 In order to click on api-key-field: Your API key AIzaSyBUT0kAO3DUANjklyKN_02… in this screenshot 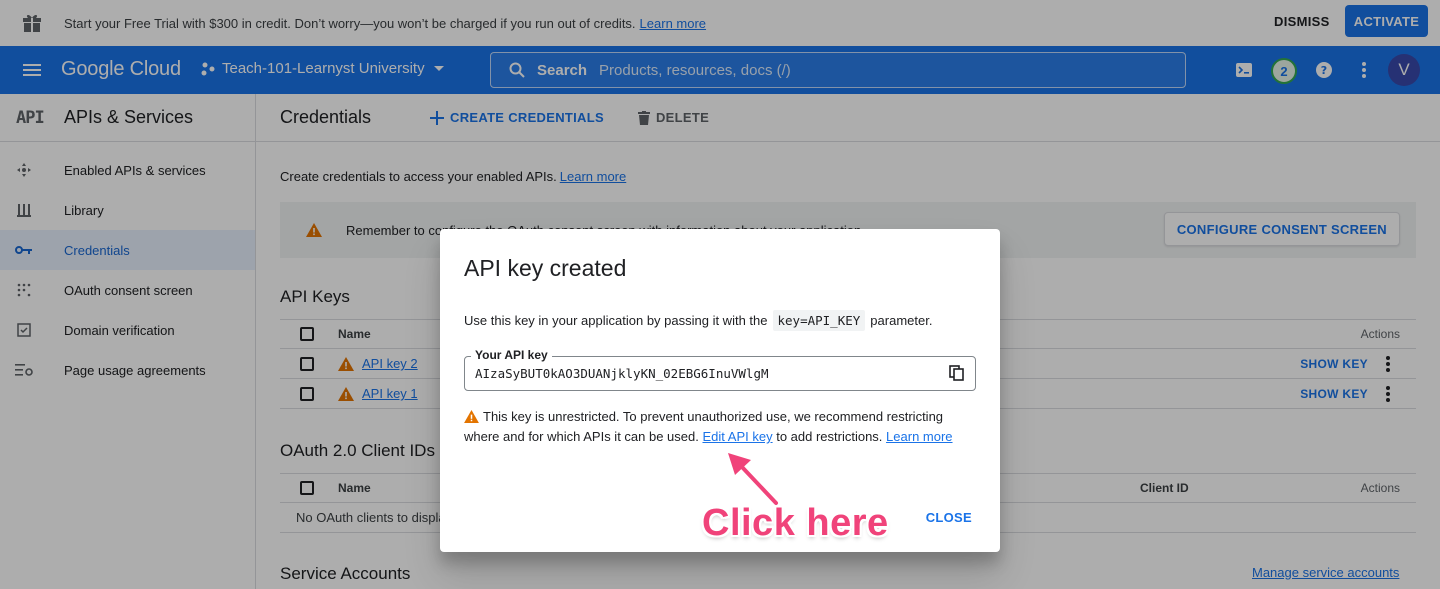, I will do `click(720, 369)`.